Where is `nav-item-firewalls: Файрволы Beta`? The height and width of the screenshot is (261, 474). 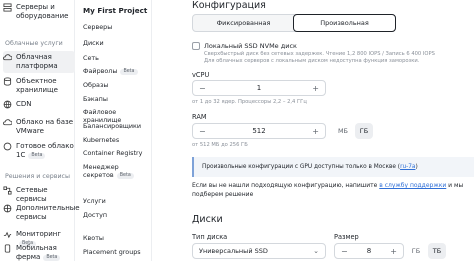 nav-item-firewalls: Файрволы Beta is located at coordinates (110, 71).